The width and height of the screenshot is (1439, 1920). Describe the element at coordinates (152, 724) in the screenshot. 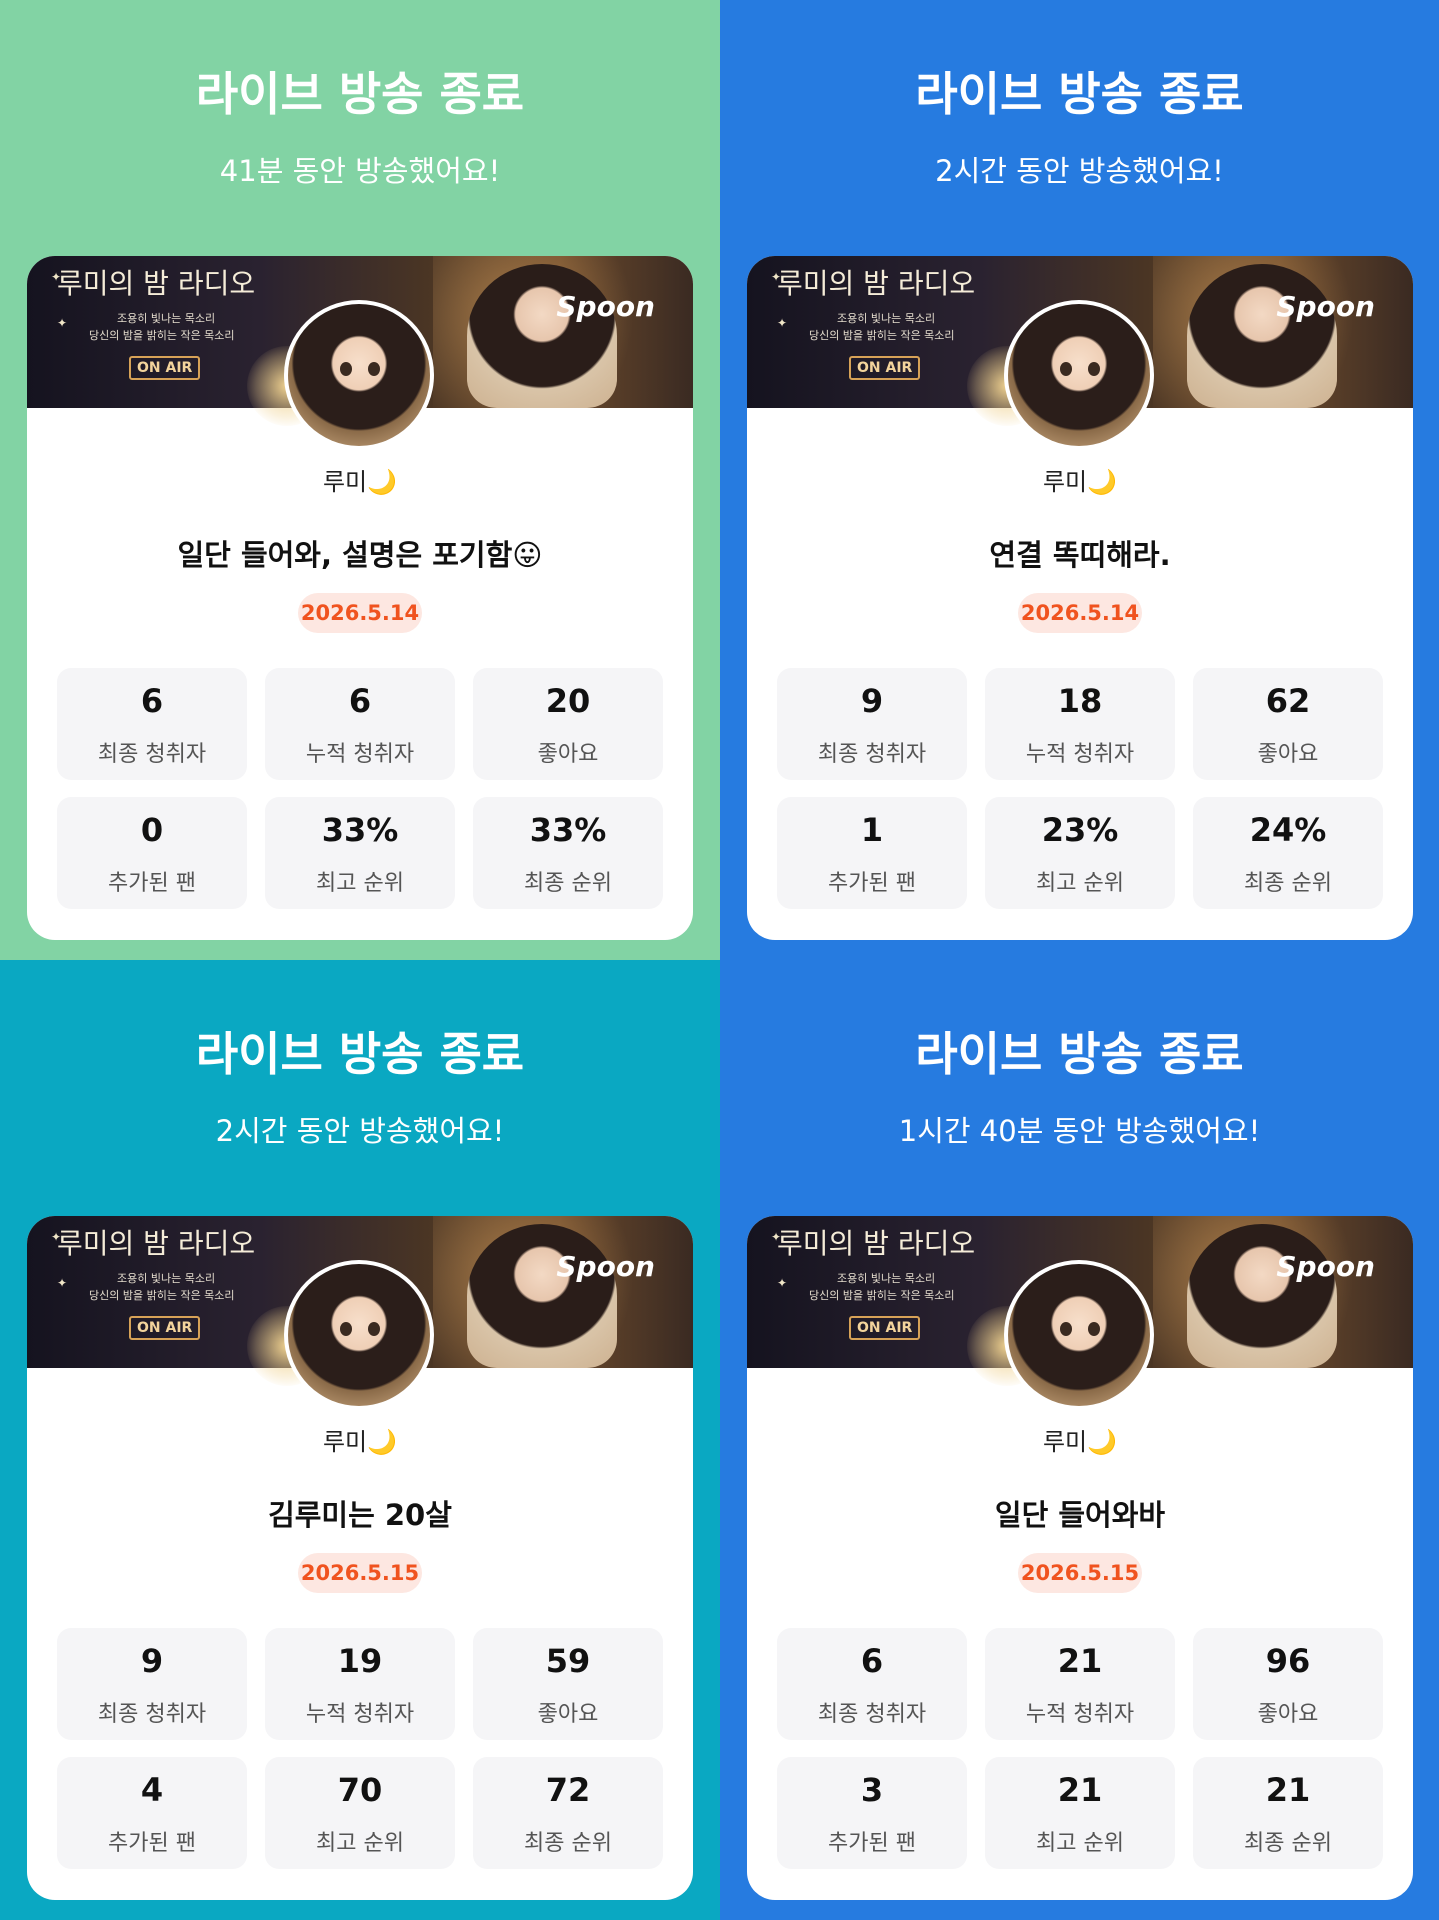

I see `stat-final-listeners: 6 최종 청취자` at that location.